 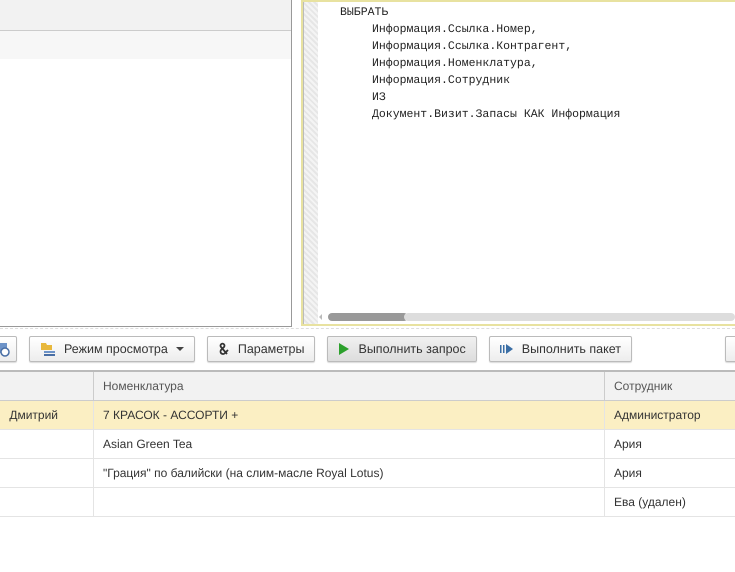 What do you see at coordinates (402, 349) in the screenshot?
I see `run-query-button: Выполнить запрос` at bounding box center [402, 349].